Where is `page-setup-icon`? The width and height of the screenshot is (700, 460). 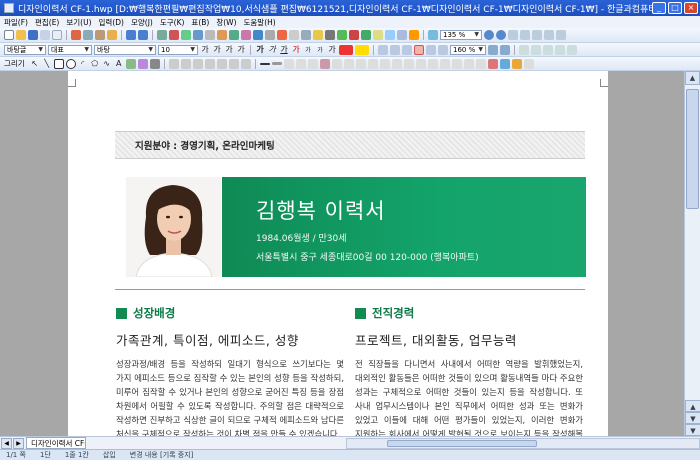 page-setup-icon is located at coordinates (402, 35).